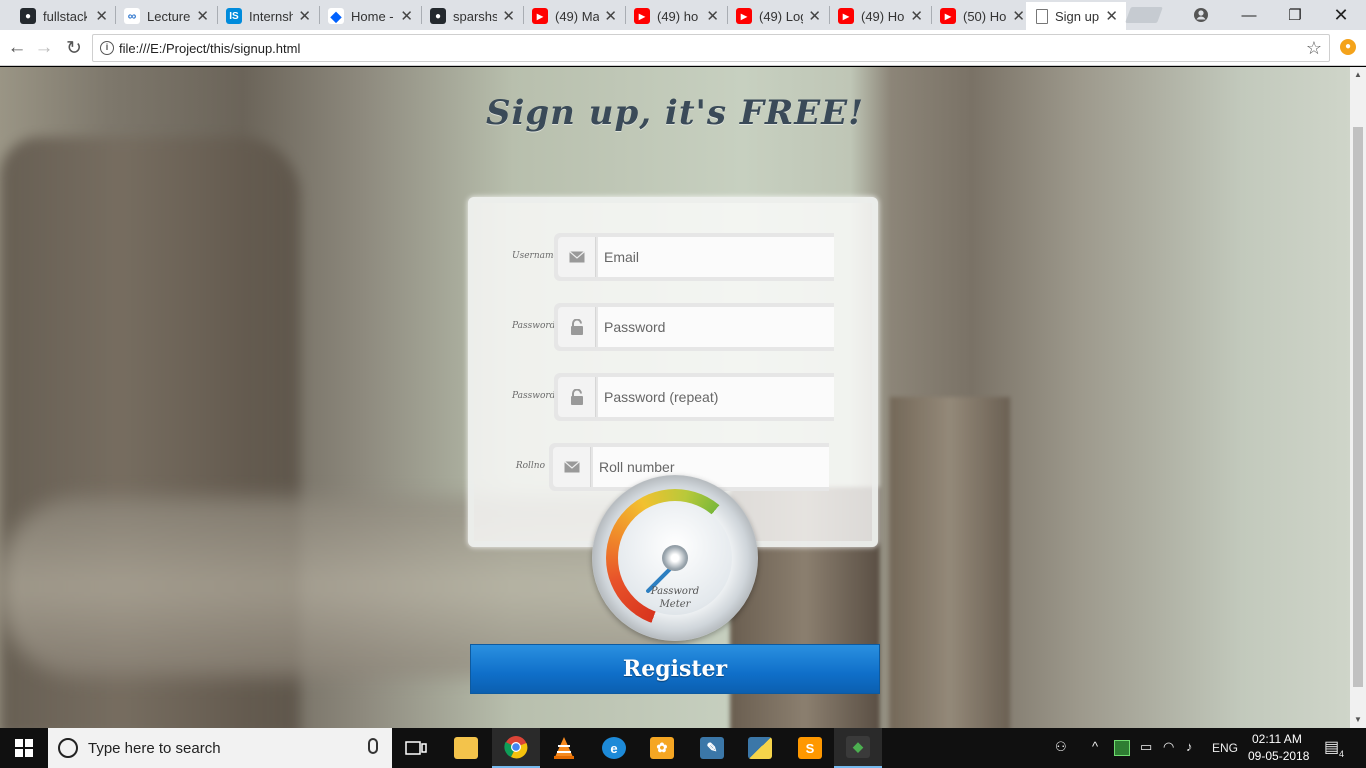  I want to click on tab-dropbox-home: ◆ Home - ✕, so click(370, 16).